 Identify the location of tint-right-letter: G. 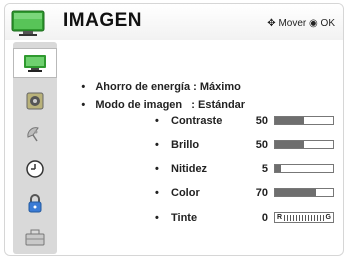
(328, 217).